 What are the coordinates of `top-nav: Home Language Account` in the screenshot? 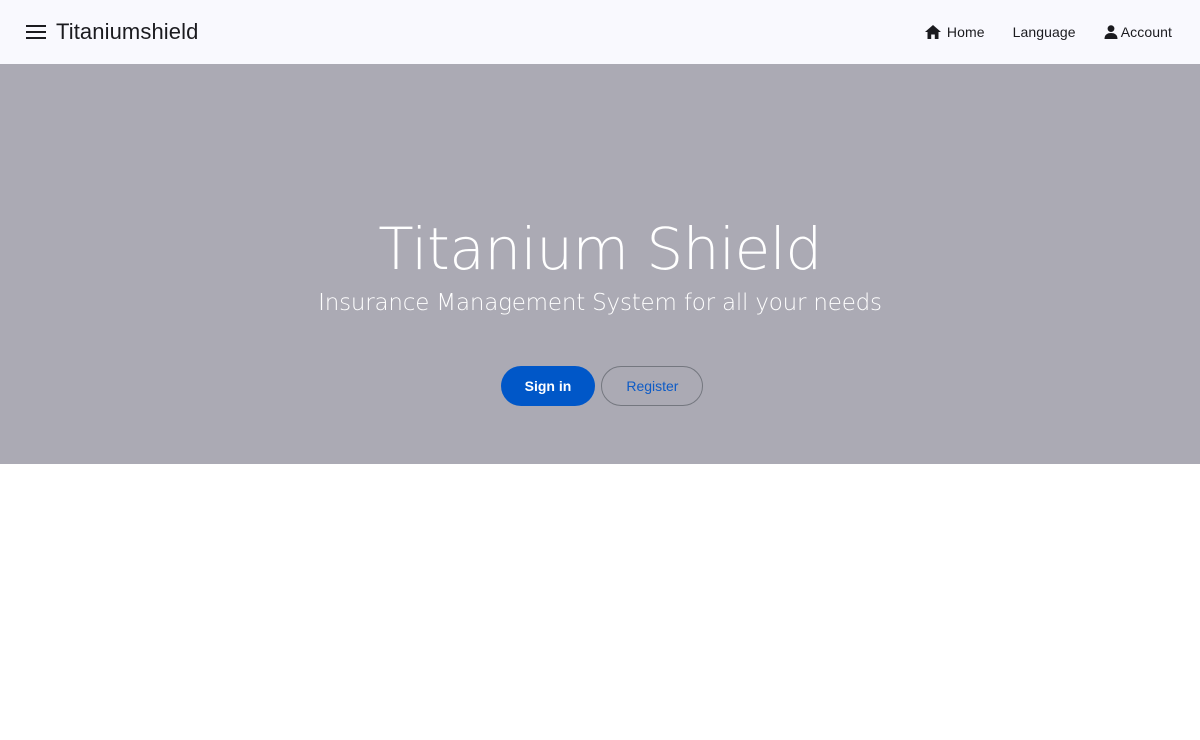 It's located at (1042, 32).